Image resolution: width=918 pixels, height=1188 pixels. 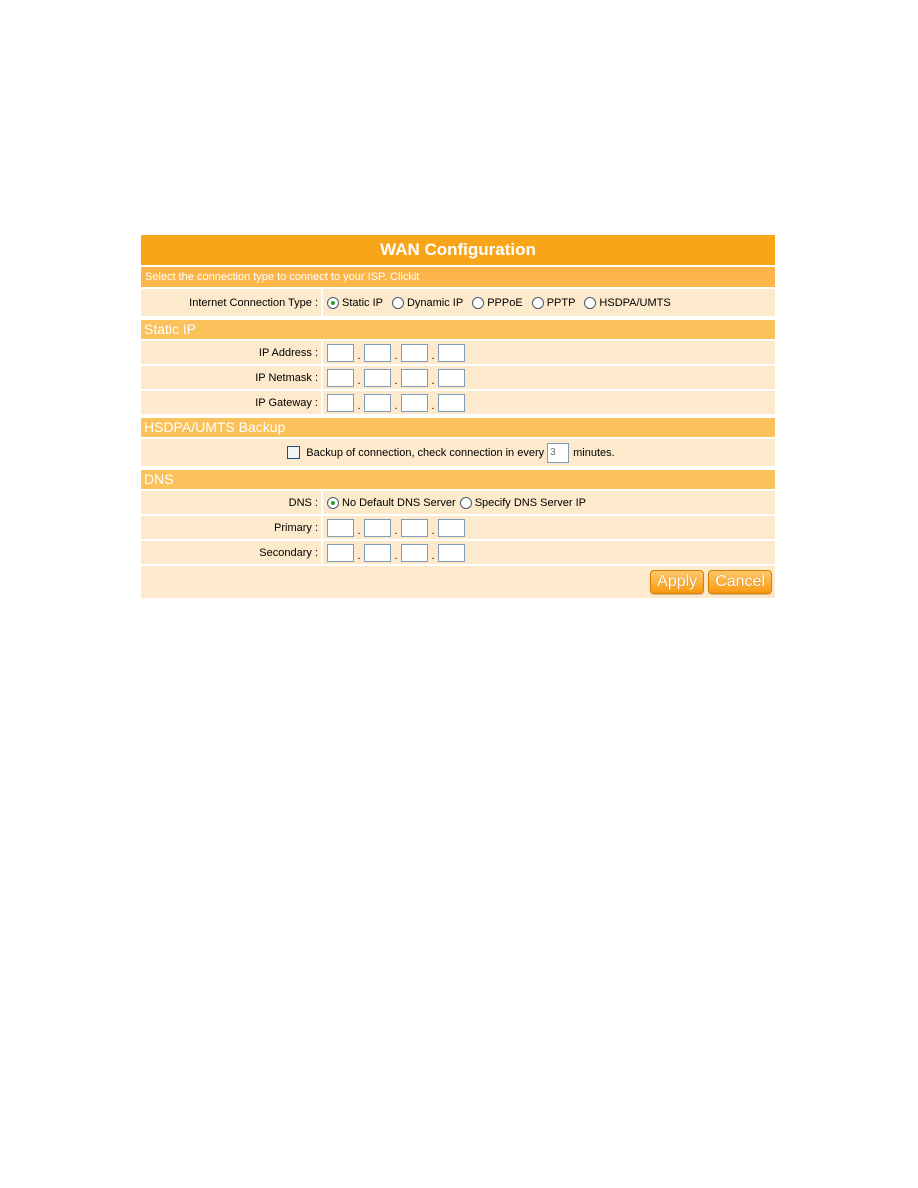 What do you see at coordinates (458, 479) in the screenshot?
I see `section-dns: DNS` at bounding box center [458, 479].